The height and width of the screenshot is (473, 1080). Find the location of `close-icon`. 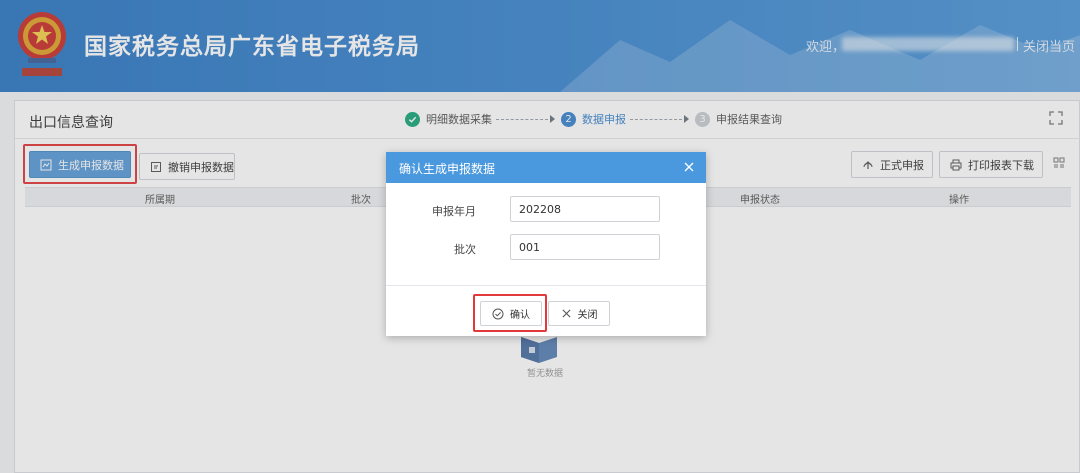

close-icon is located at coordinates (689, 167).